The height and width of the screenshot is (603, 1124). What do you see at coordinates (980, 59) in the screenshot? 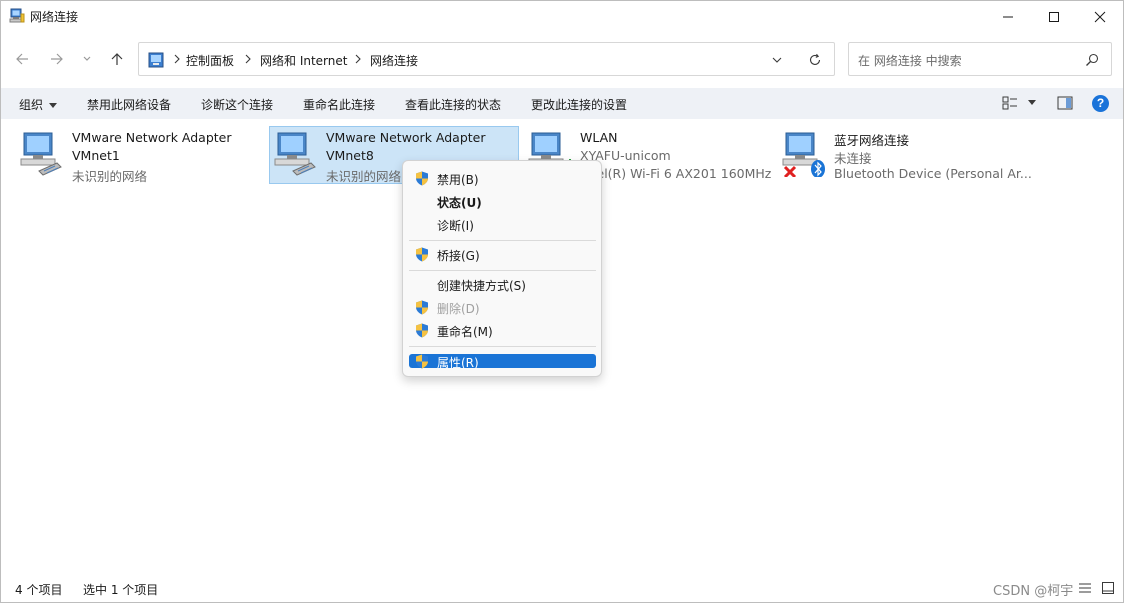
I see `search-input: 在 网络连接 中搜索` at bounding box center [980, 59].